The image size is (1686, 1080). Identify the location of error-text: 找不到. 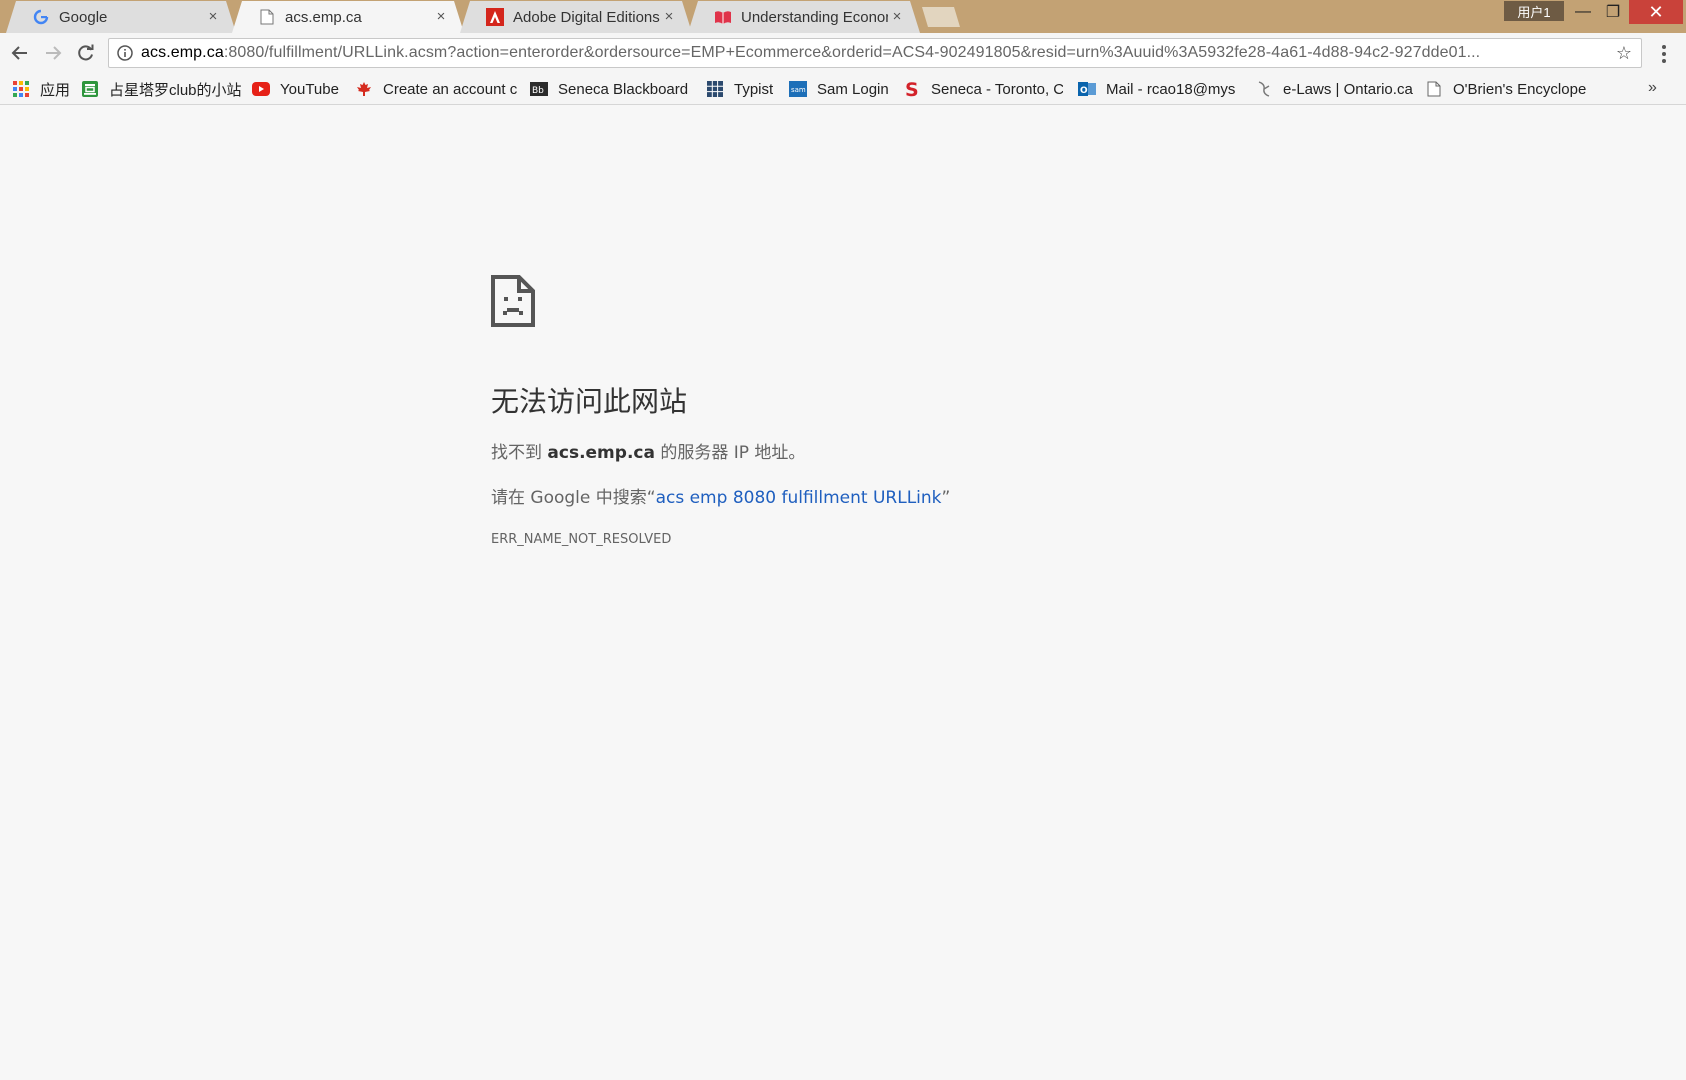
(519, 453).